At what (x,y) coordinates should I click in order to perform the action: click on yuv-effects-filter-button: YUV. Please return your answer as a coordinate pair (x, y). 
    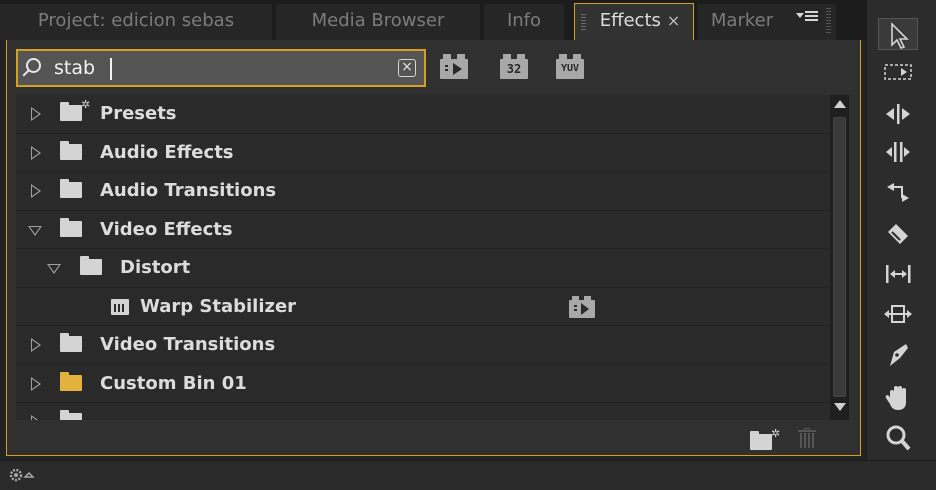
    Looking at the image, I should click on (571, 67).